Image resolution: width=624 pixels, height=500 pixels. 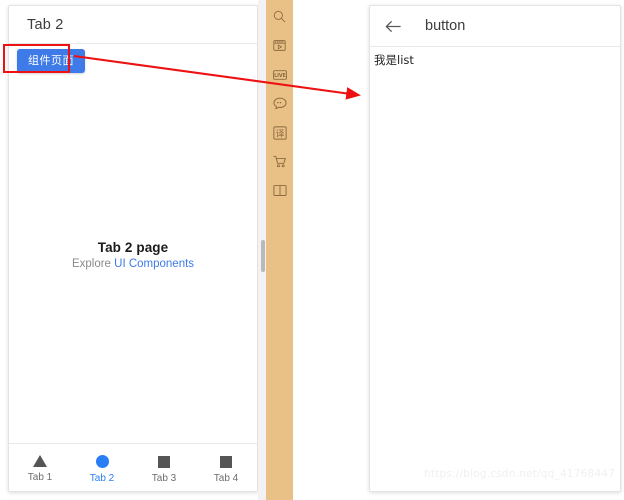 I want to click on sidebar-item-book, so click(x=279, y=190).